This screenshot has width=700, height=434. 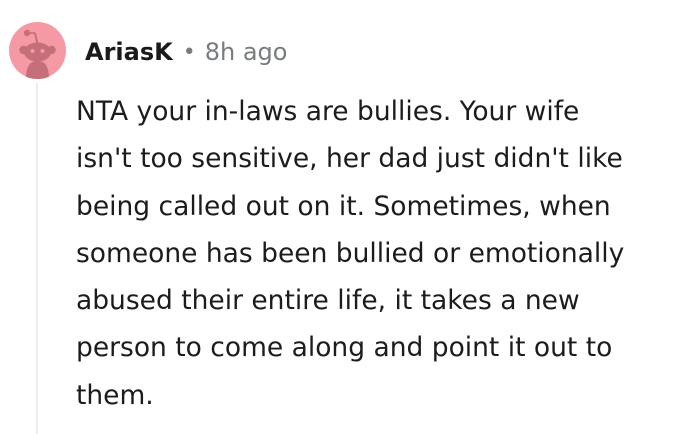 What do you see at coordinates (344, 348) in the screenshot?
I see `comment-body-line: person to come along and point it out to` at bounding box center [344, 348].